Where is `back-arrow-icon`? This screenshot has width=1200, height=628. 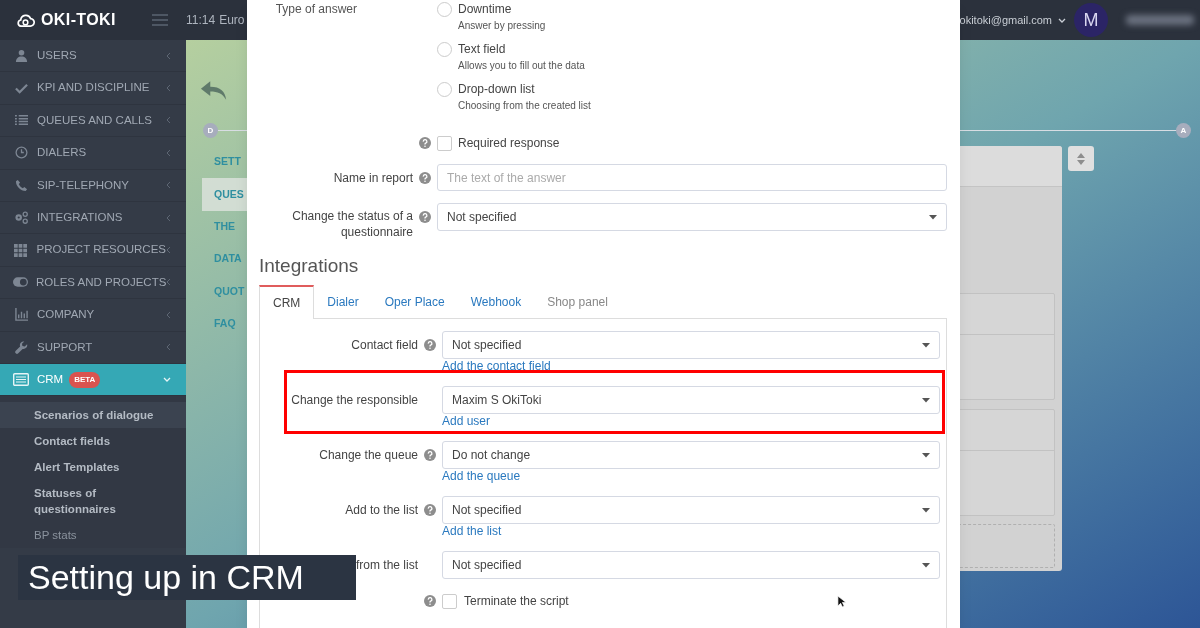 back-arrow-icon is located at coordinates (214, 90).